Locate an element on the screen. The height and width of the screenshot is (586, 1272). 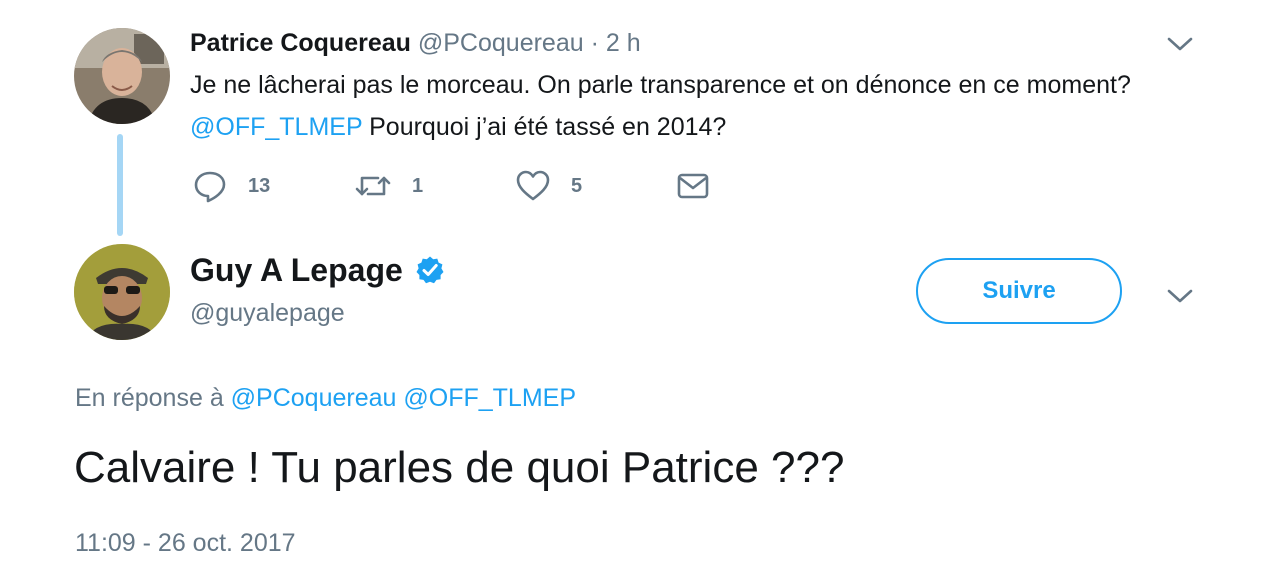
direct-message-button is located at coordinates (693, 186).